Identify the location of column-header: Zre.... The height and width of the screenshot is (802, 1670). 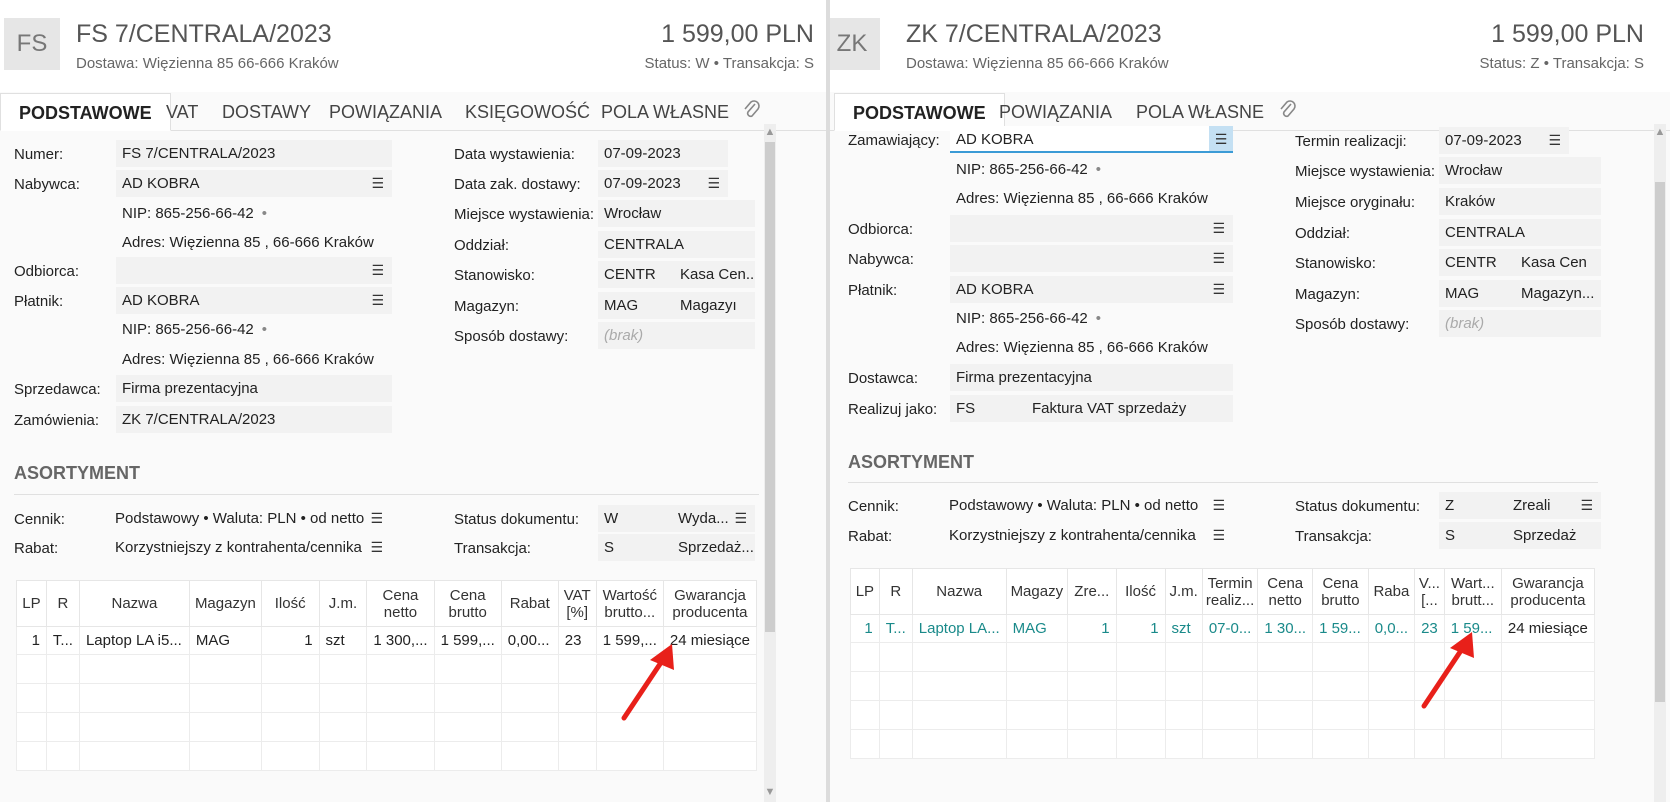
(1092, 591).